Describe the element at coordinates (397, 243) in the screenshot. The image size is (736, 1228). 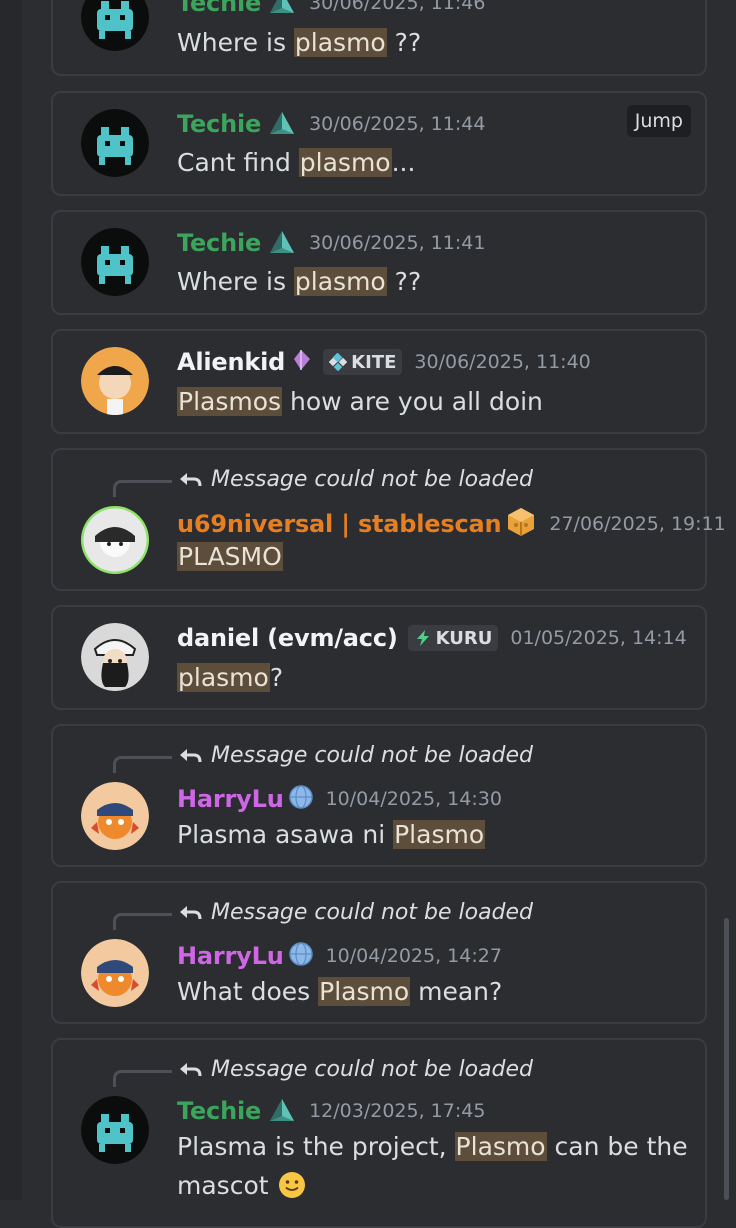
I see `timestamp: 30/06/2025, 11:41` at that location.